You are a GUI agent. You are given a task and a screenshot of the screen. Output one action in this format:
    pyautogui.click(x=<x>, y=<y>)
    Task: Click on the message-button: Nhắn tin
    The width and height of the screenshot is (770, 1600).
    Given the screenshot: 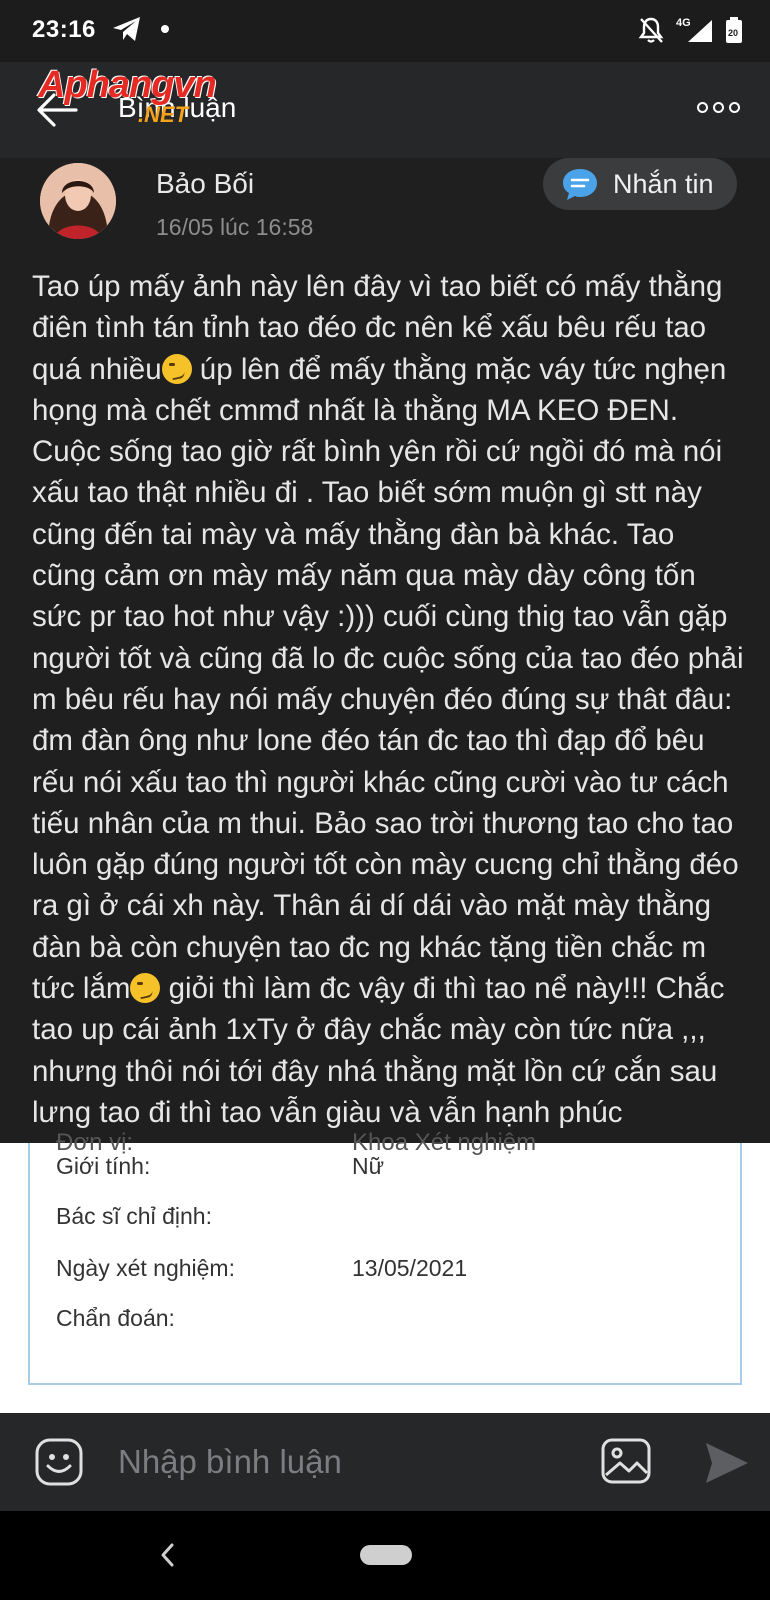 What is the action you would take?
    pyautogui.click(x=640, y=184)
    